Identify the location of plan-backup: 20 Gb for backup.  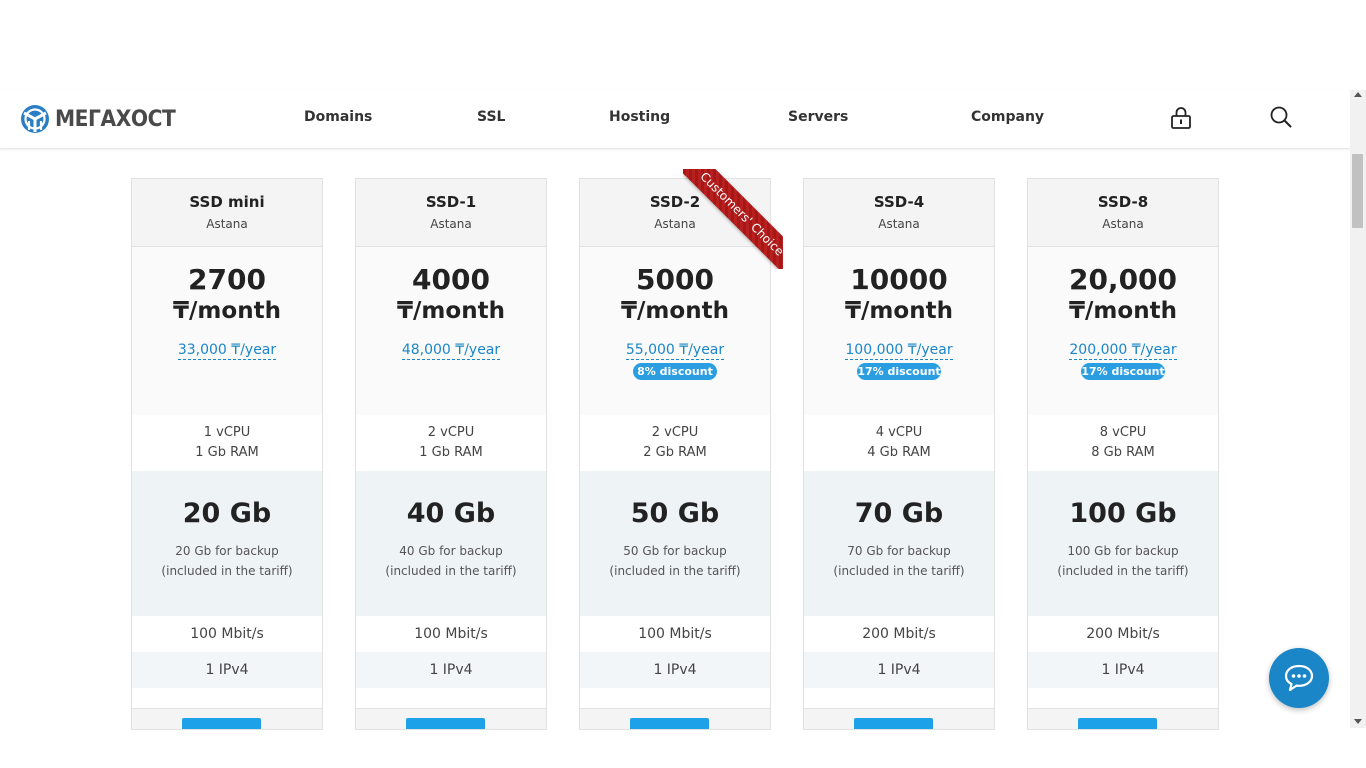
(227, 551).